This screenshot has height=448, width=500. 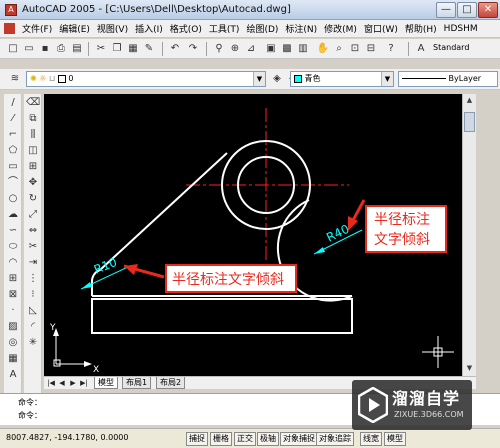 I want to click on open-file-icon: ▭, so click(x=29, y=49).